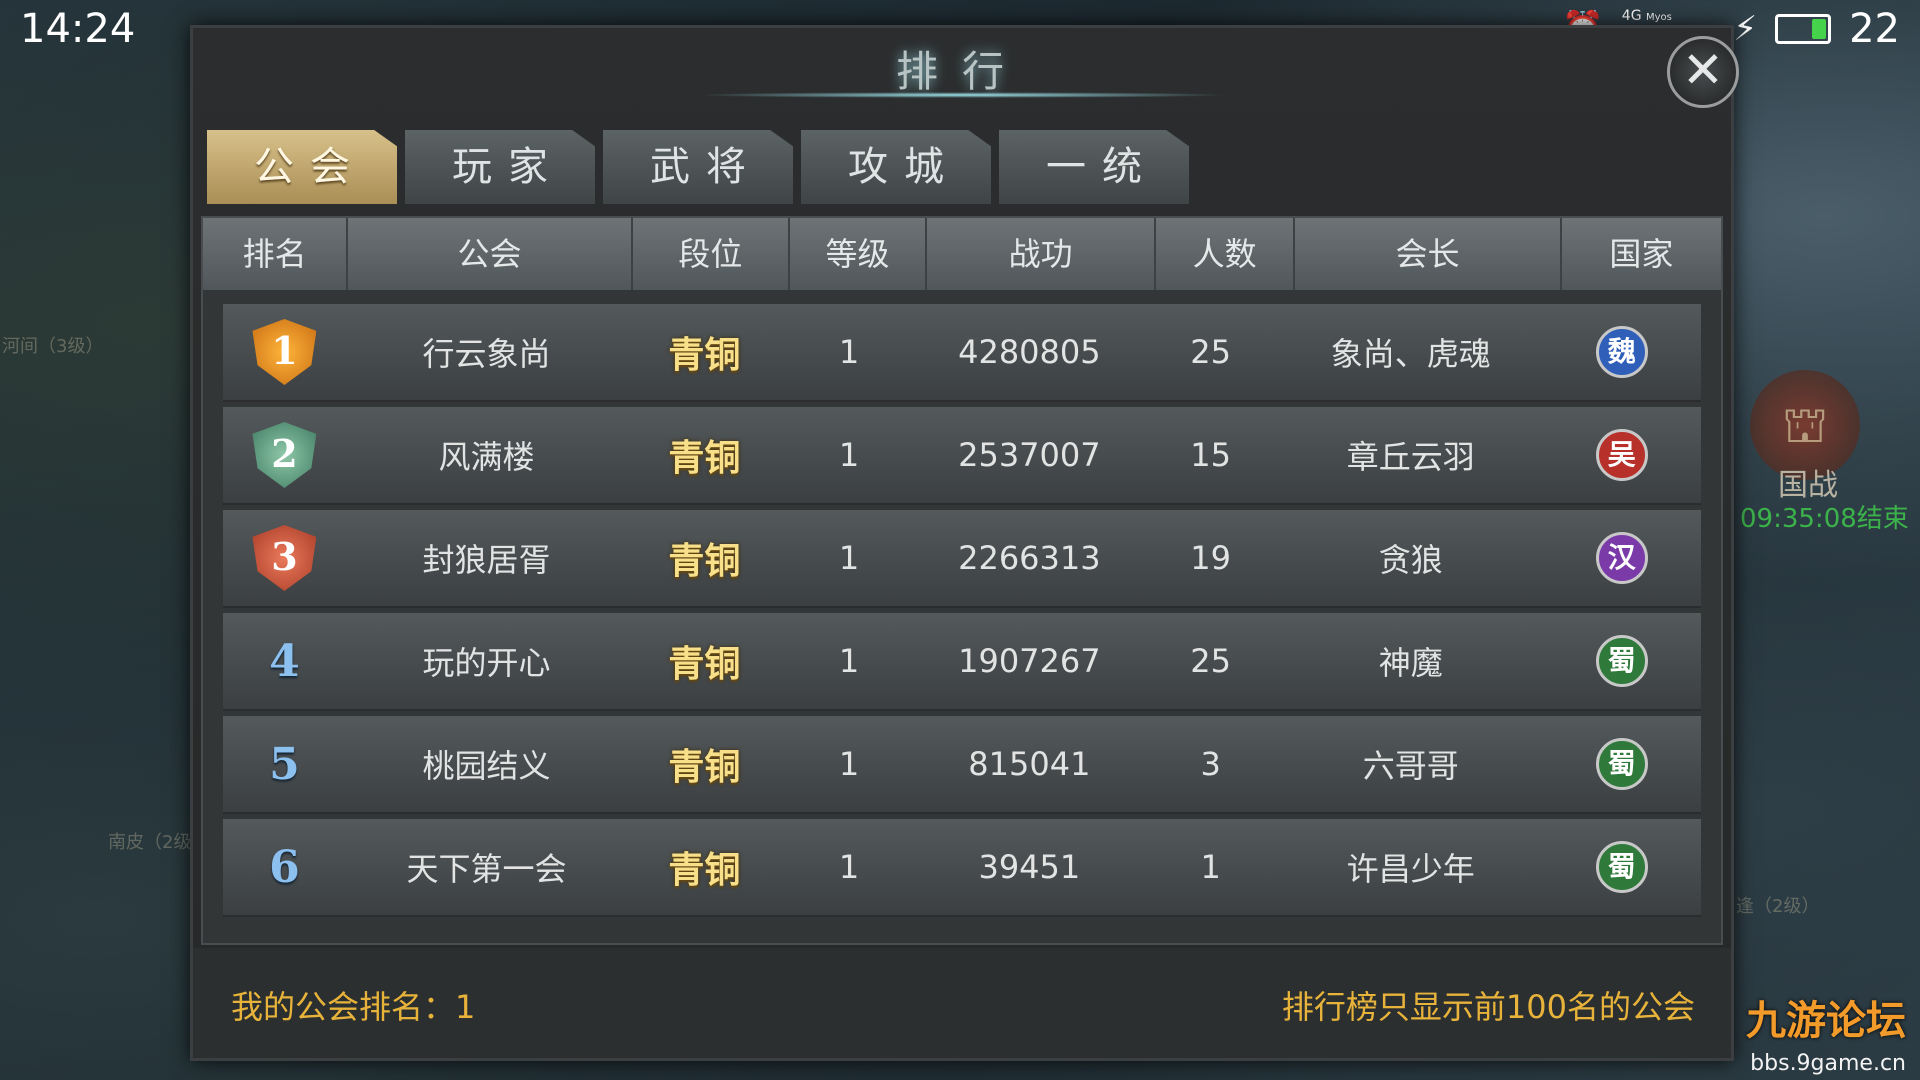  I want to click on table-row: 4 玩的开心 青铜 1 1907267 25 神魔 蜀, so click(962, 662).